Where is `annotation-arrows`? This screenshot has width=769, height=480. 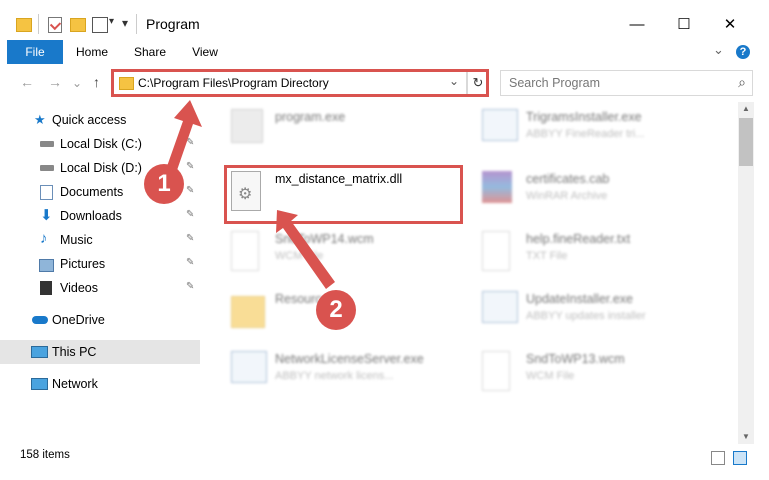 annotation-arrows is located at coordinates (250, 194).